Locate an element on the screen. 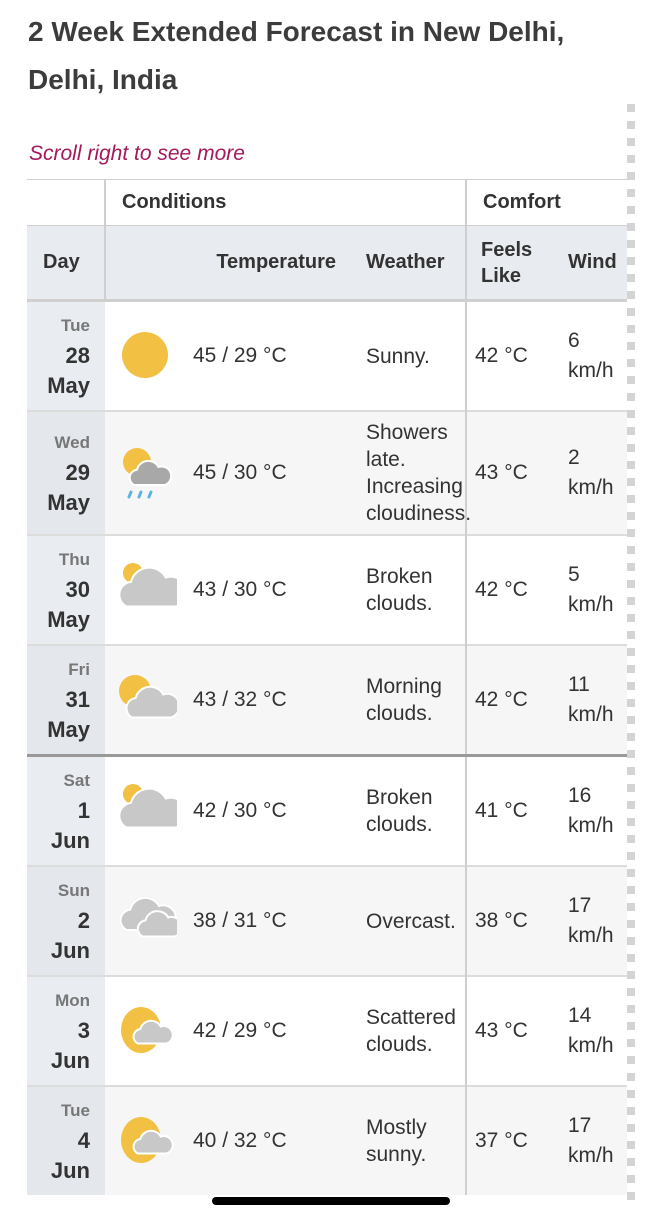  mostly-sunny-icon is located at coordinates (145, 1140).